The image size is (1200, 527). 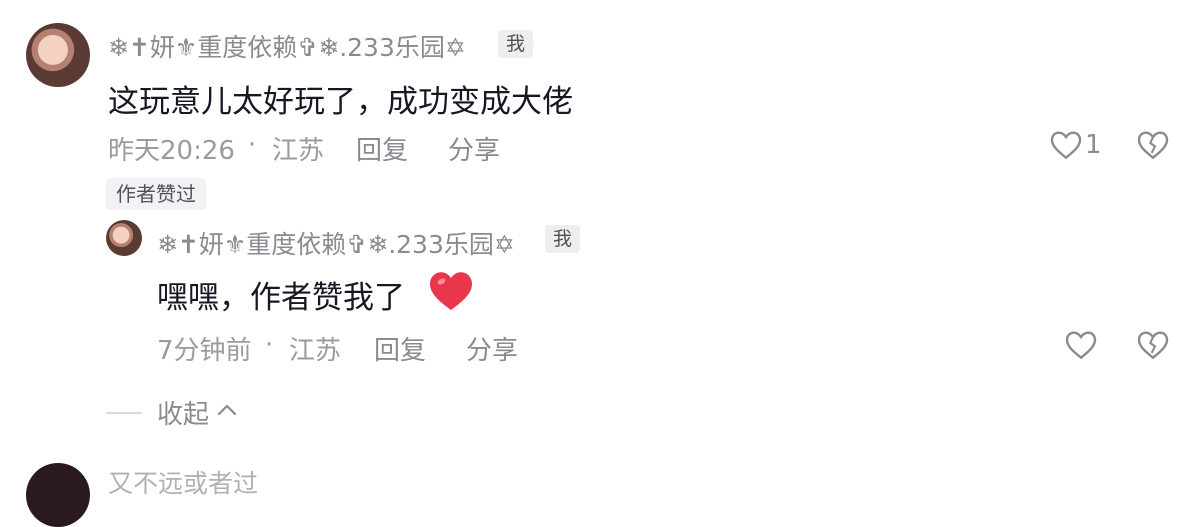 What do you see at coordinates (315, 351) in the screenshot?
I see `reply-location: 江苏` at bounding box center [315, 351].